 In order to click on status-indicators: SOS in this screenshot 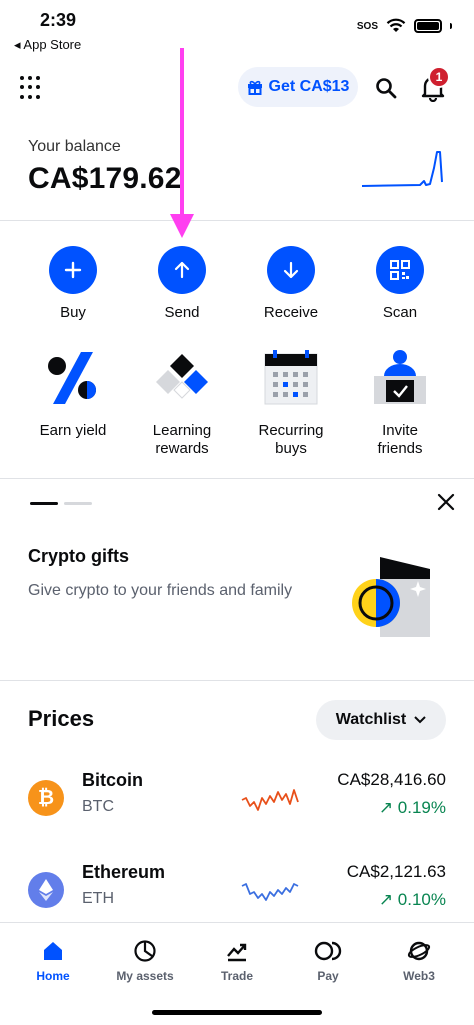, I will do `click(404, 26)`.